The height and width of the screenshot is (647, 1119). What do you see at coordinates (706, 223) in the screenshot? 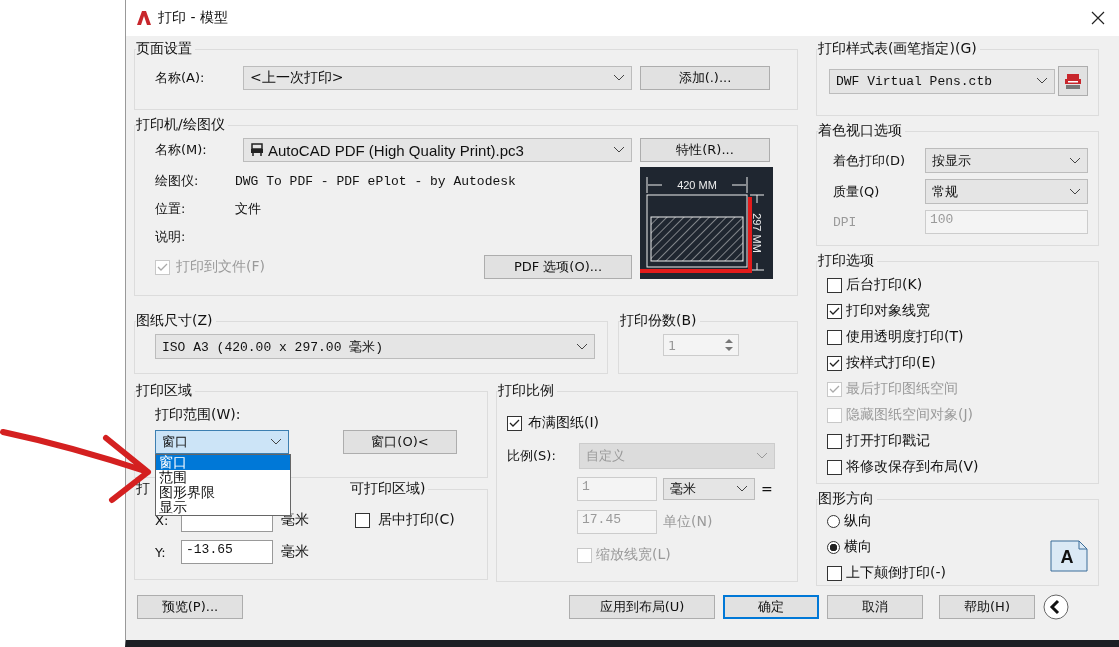
I see `paper-preview-drawing: 420 MM 297 MM` at bounding box center [706, 223].